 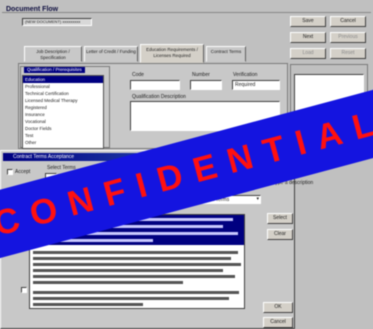 I want to click on list-item: Test, so click(x=63, y=135).